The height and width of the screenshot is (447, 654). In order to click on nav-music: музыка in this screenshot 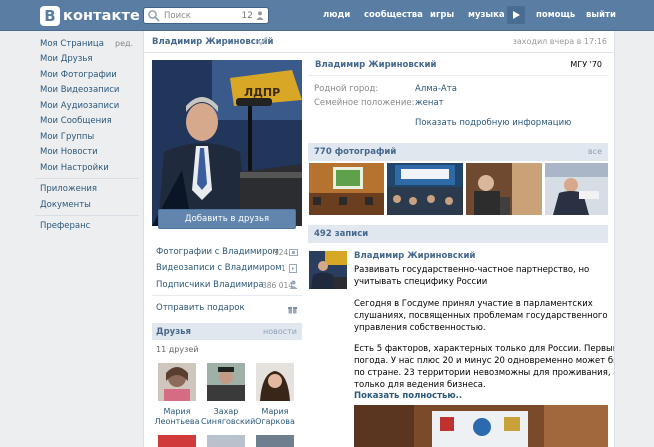, I will do `click(486, 15)`.